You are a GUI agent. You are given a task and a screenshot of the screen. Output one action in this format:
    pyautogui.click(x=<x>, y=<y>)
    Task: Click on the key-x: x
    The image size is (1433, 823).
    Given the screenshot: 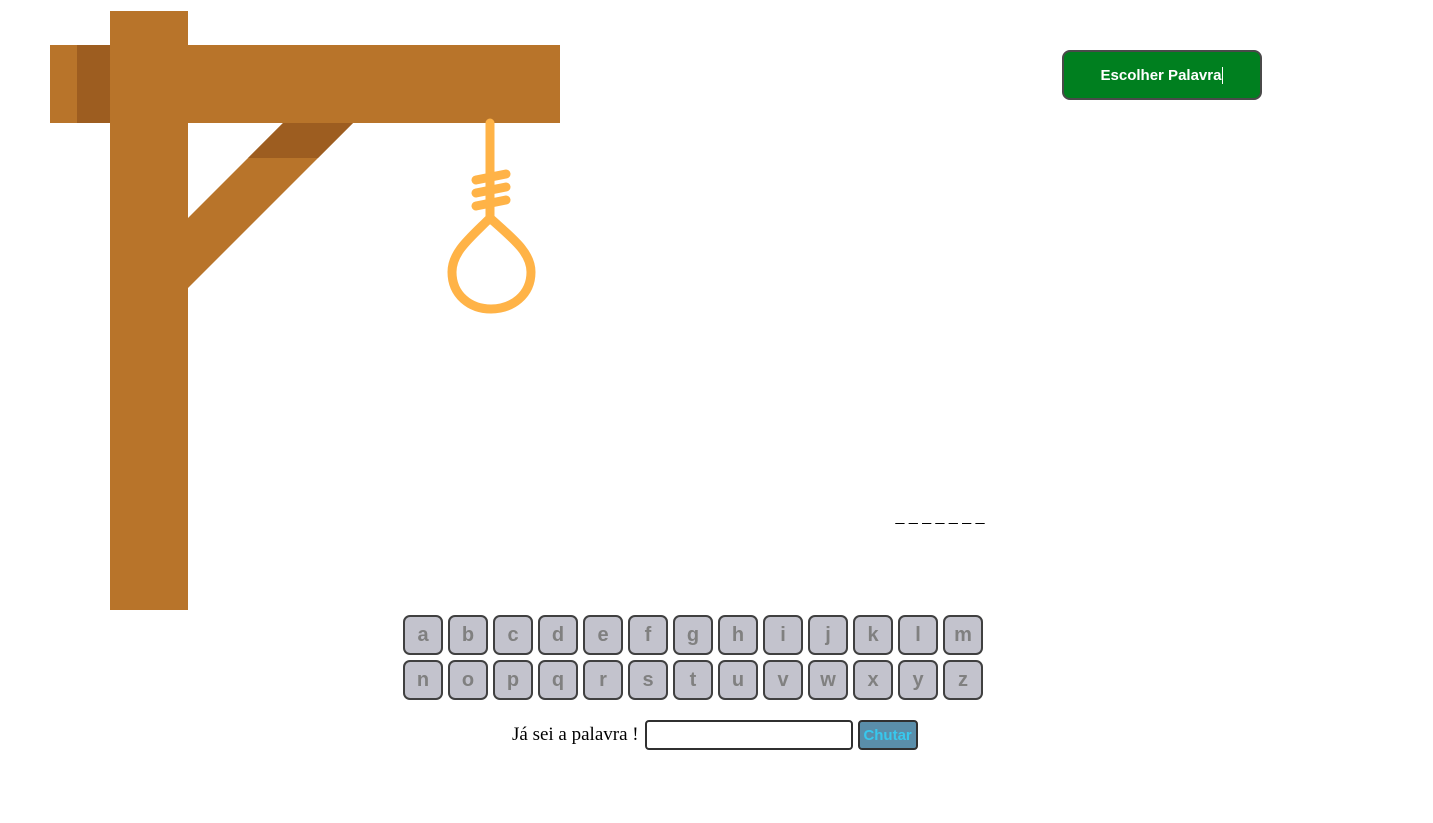 What is the action you would take?
    pyautogui.click(x=873, y=680)
    